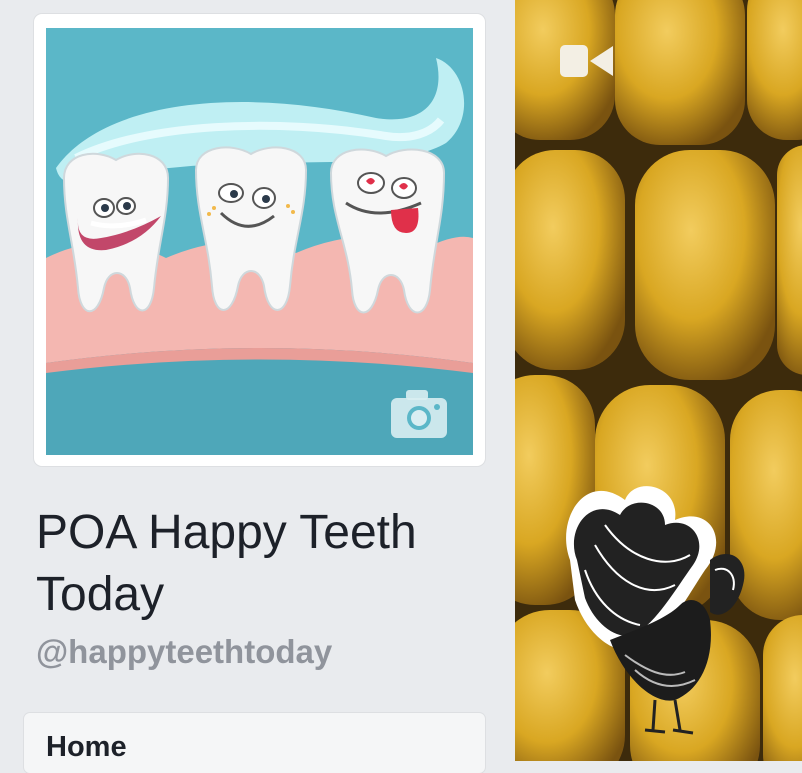  I want to click on page-handle: @happyteethtoday, so click(184, 652).